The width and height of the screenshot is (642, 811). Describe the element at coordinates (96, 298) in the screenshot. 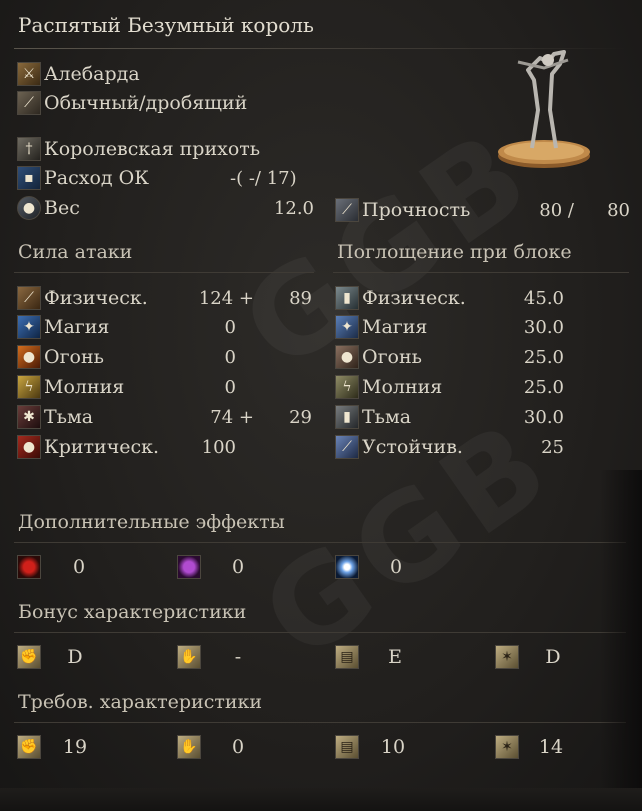

I see `attack-row-label: Физическ.` at that location.